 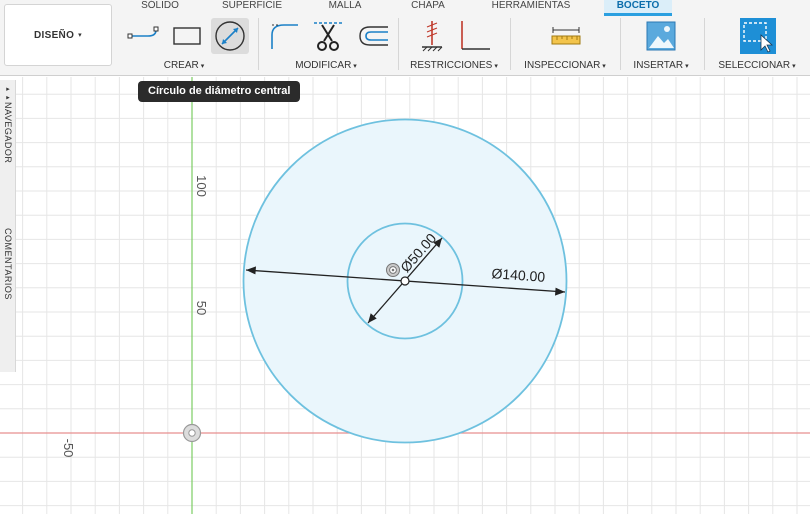 I want to click on tab-boceto: BOCETO, so click(x=638, y=8).